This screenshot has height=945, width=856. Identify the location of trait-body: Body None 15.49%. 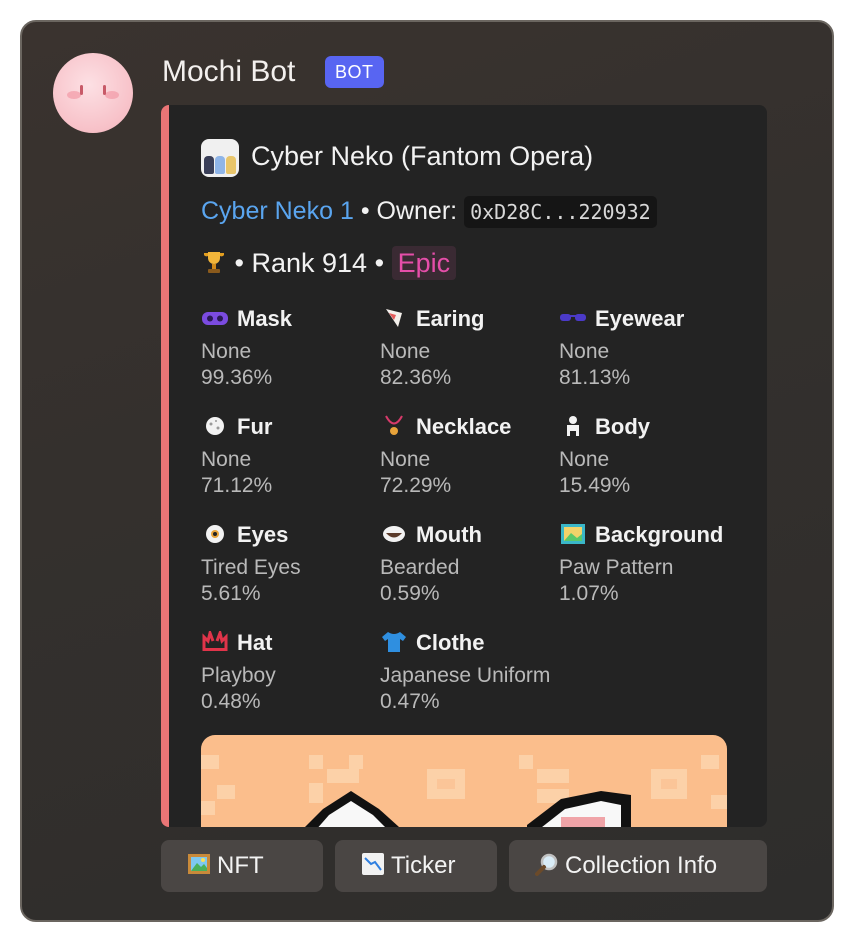
(646, 456).